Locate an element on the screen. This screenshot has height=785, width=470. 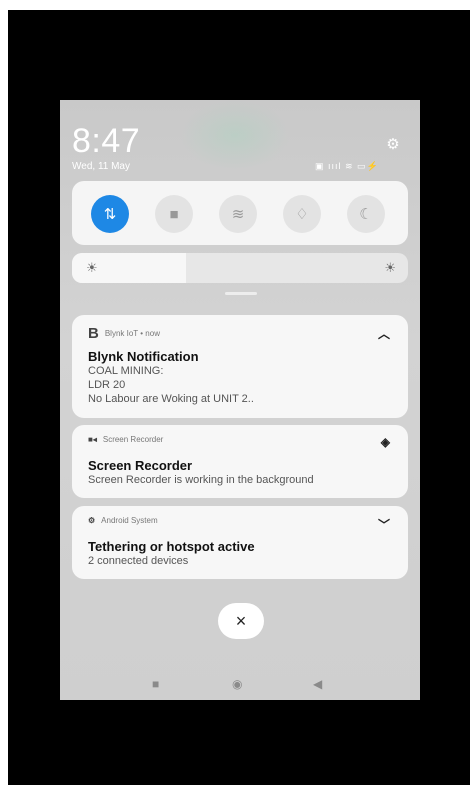
app-row: B Blynk IoT • now is located at coordinates (124, 333).